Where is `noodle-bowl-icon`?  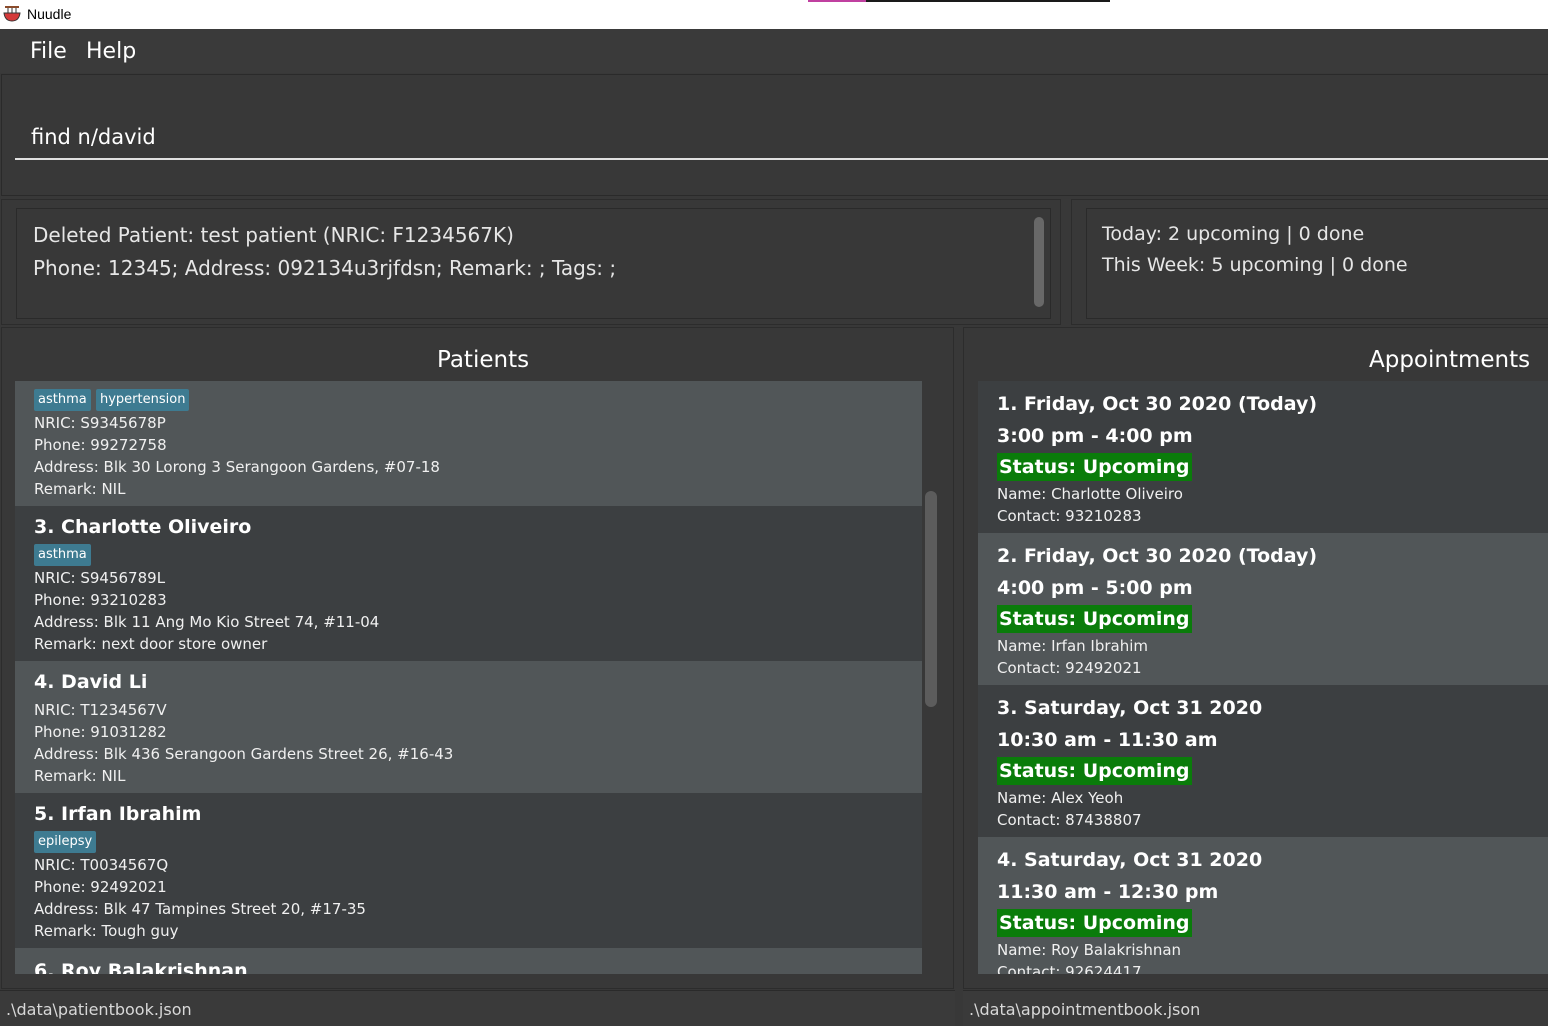
noodle-bowl-icon is located at coordinates (12, 14).